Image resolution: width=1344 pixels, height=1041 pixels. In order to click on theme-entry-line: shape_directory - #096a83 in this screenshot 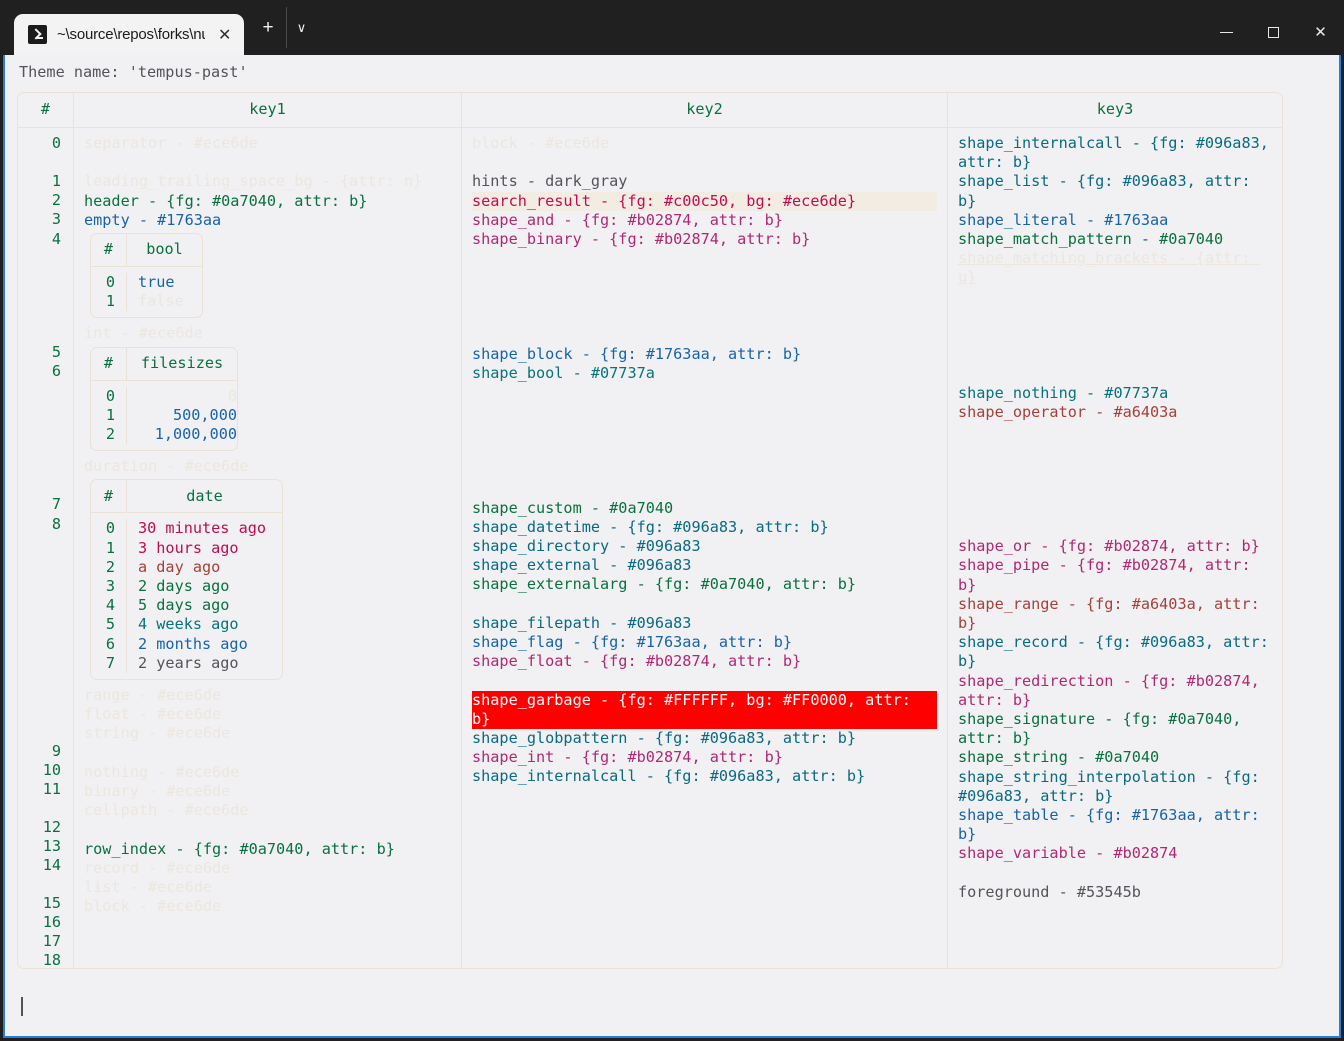, I will do `click(586, 546)`.